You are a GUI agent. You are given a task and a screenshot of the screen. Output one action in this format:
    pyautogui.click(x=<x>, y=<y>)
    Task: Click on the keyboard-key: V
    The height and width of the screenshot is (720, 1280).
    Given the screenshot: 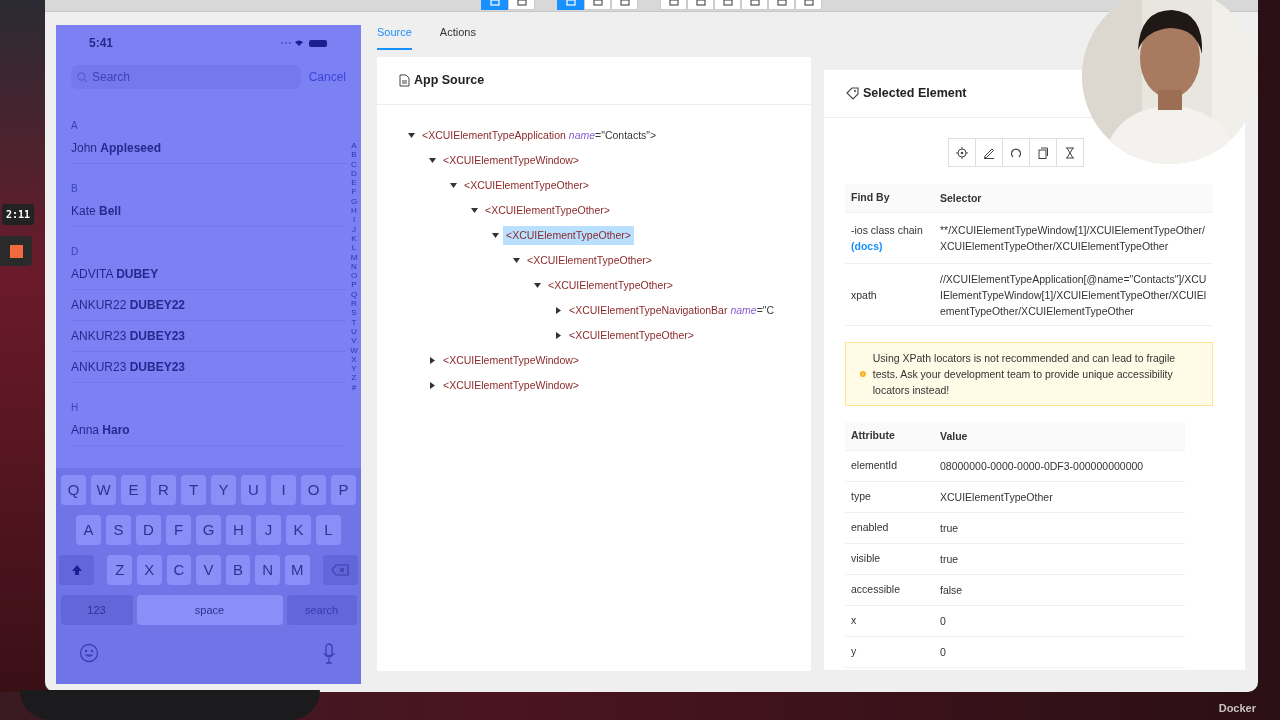 What is the action you would take?
    pyautogui.click(x=208, y=570)
    